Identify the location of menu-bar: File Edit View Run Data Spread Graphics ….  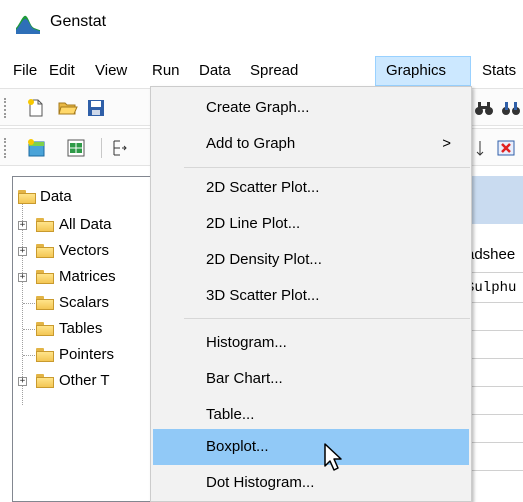
(261, 71).